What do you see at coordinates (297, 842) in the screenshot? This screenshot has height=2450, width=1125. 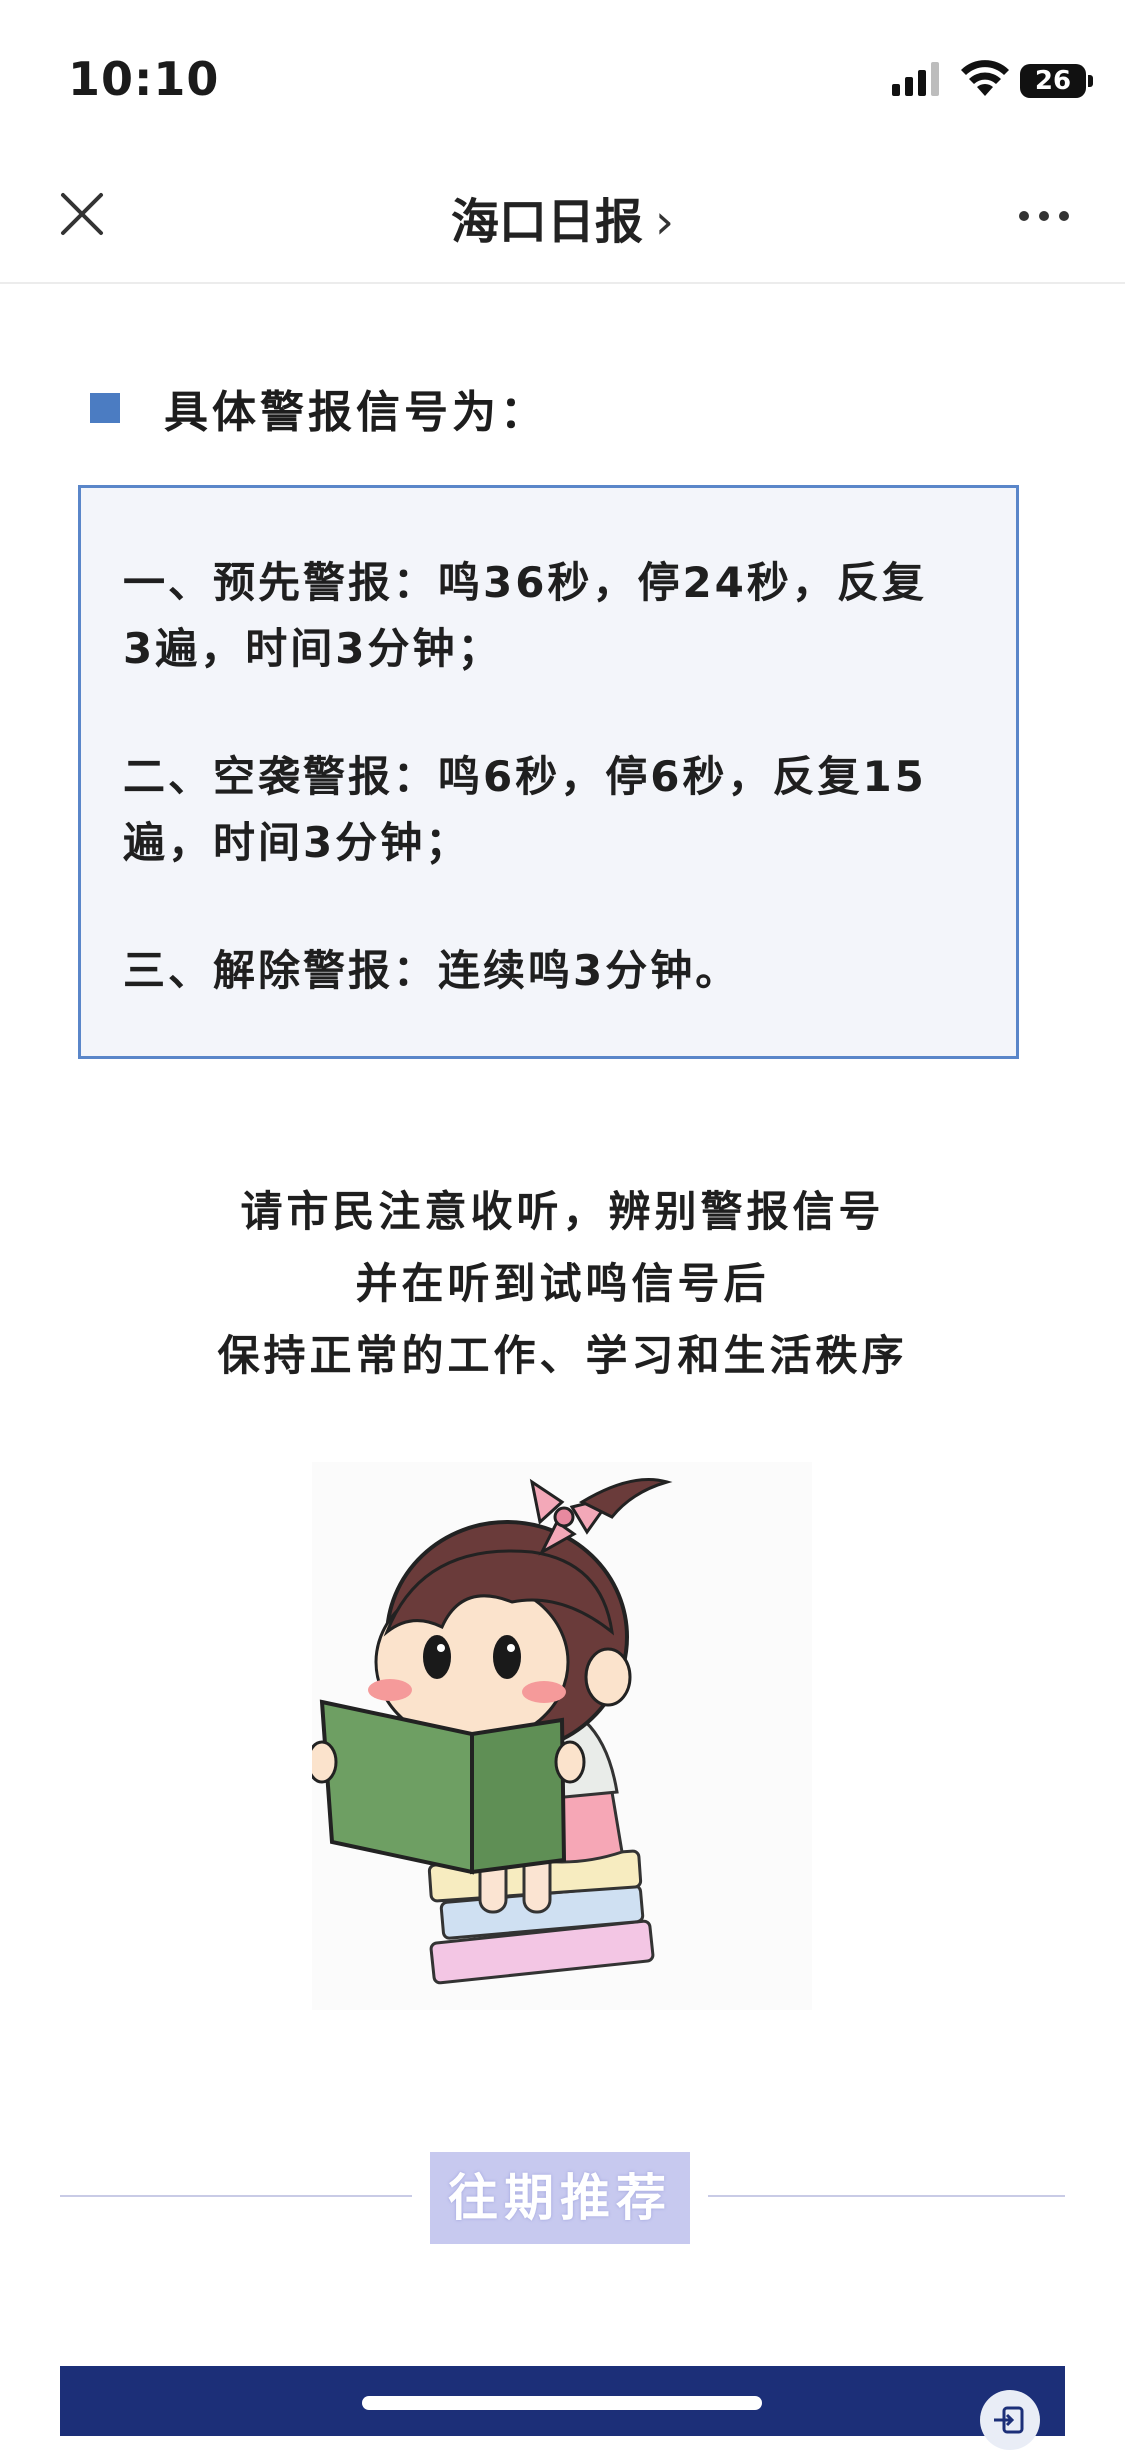 I see `alarm-line: 遍，时间3分钟；` at bounding box center [297, 842].